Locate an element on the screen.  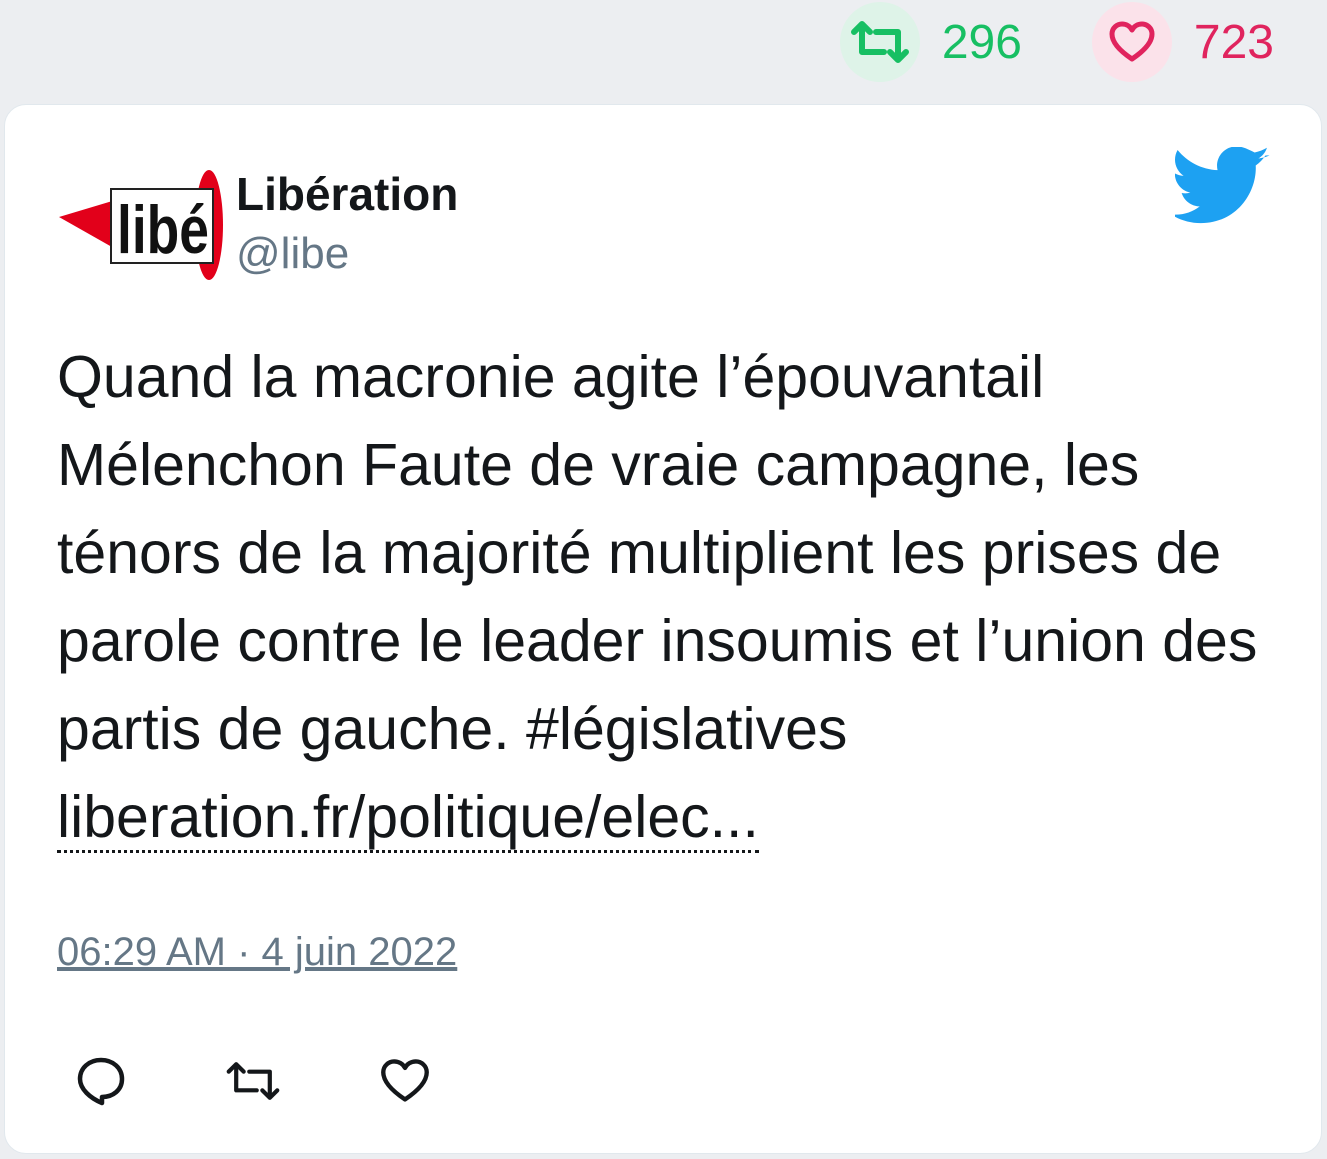
retweet-stat-icon-wrap is located at coordinates (879, 42).